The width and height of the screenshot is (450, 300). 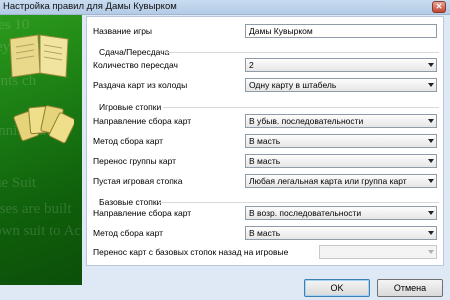 What do you see at coordinates (140, 85) in the screenshot?
I see `deal-from-stock-label: Раздача карт из колоды` at bounding box center [140, 85].